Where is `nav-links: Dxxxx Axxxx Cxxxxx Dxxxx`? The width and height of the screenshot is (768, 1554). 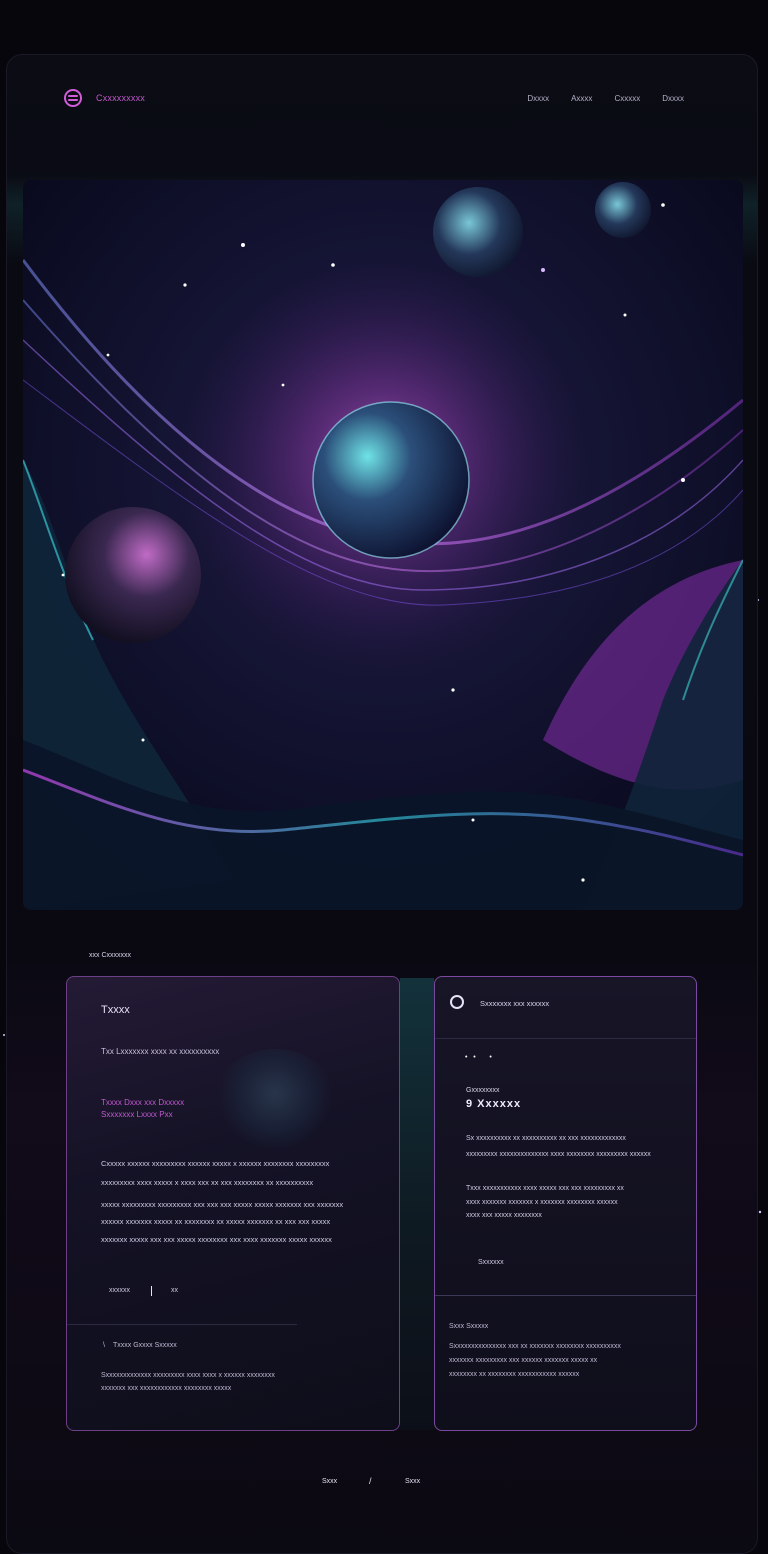 nav-links: Dxxxx Axxxx Cxxxxx Dxxxx is located at coordinates (605, 98).